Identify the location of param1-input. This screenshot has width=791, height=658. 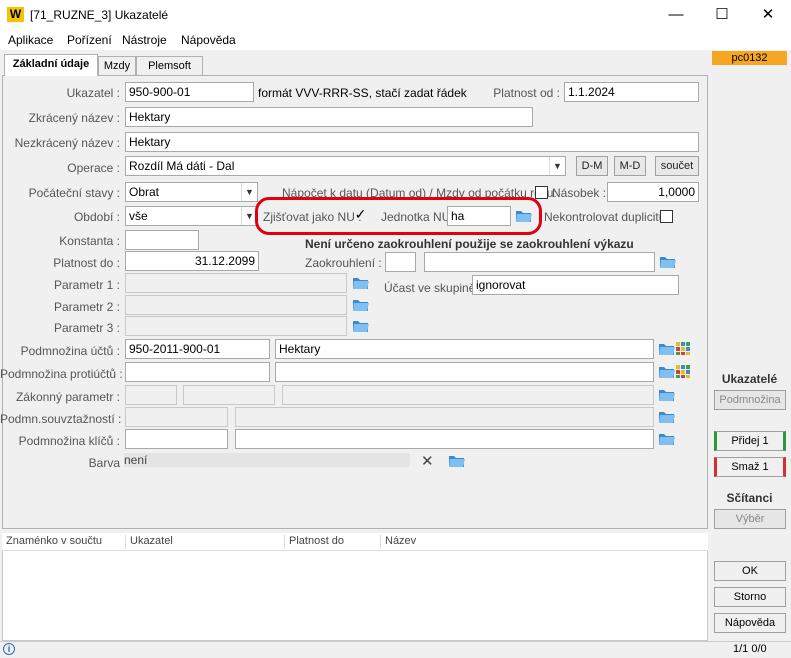
(236, 283).